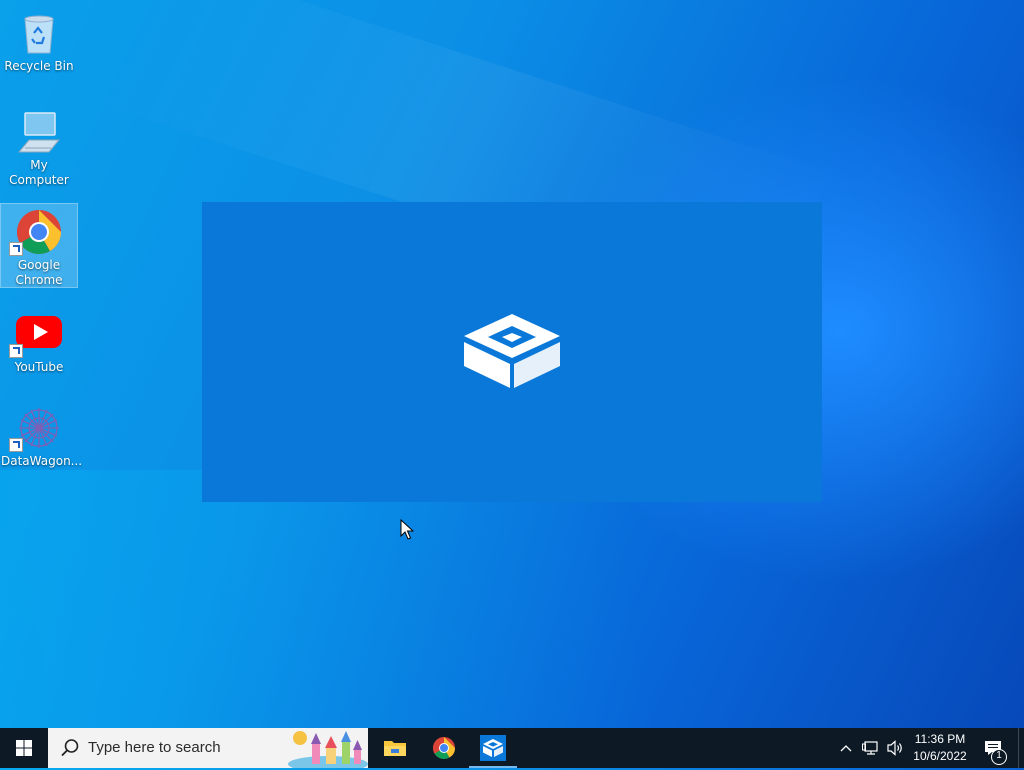 Image resolution: width=1024 pixels, height=770 pixels. I want to click on search-placeholder: Type here to search, so click(154, 747).